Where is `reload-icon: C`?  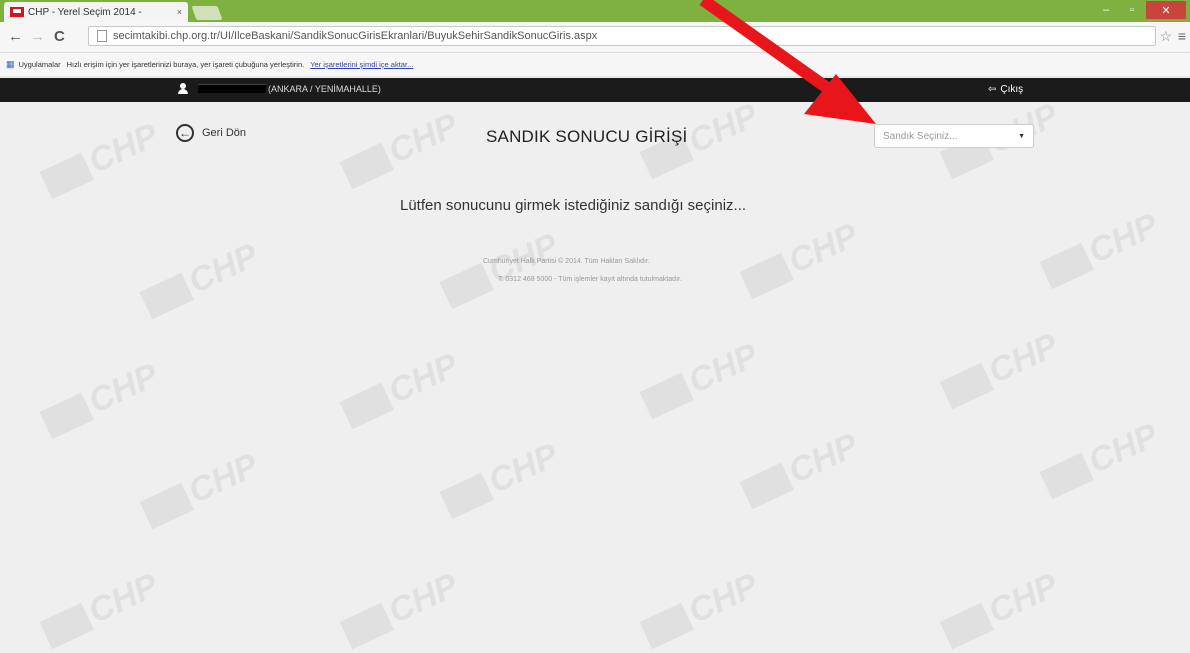
reload-icon: C is located at coordinates (59, 36).